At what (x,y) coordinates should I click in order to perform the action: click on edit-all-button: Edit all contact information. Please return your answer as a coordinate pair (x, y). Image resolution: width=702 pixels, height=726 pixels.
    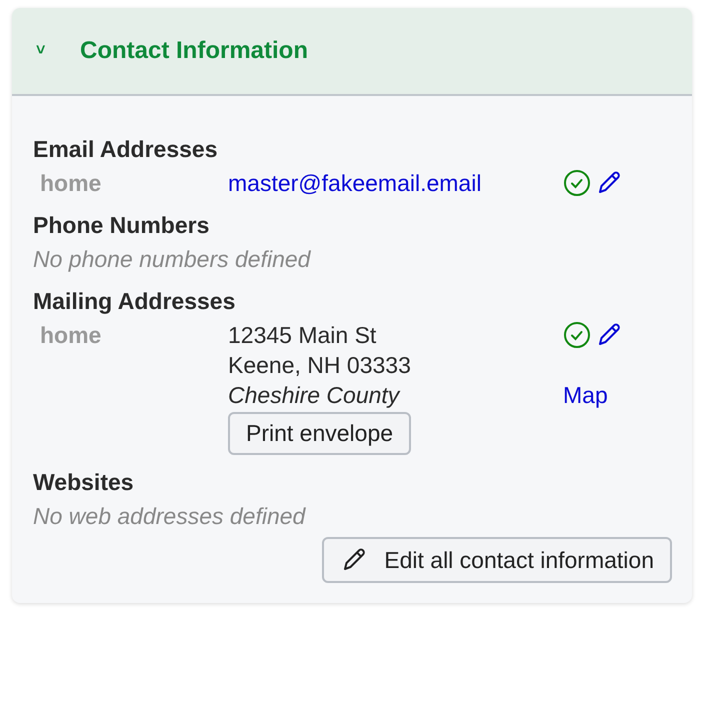
    Looking at the image, I should click on (497, 560).